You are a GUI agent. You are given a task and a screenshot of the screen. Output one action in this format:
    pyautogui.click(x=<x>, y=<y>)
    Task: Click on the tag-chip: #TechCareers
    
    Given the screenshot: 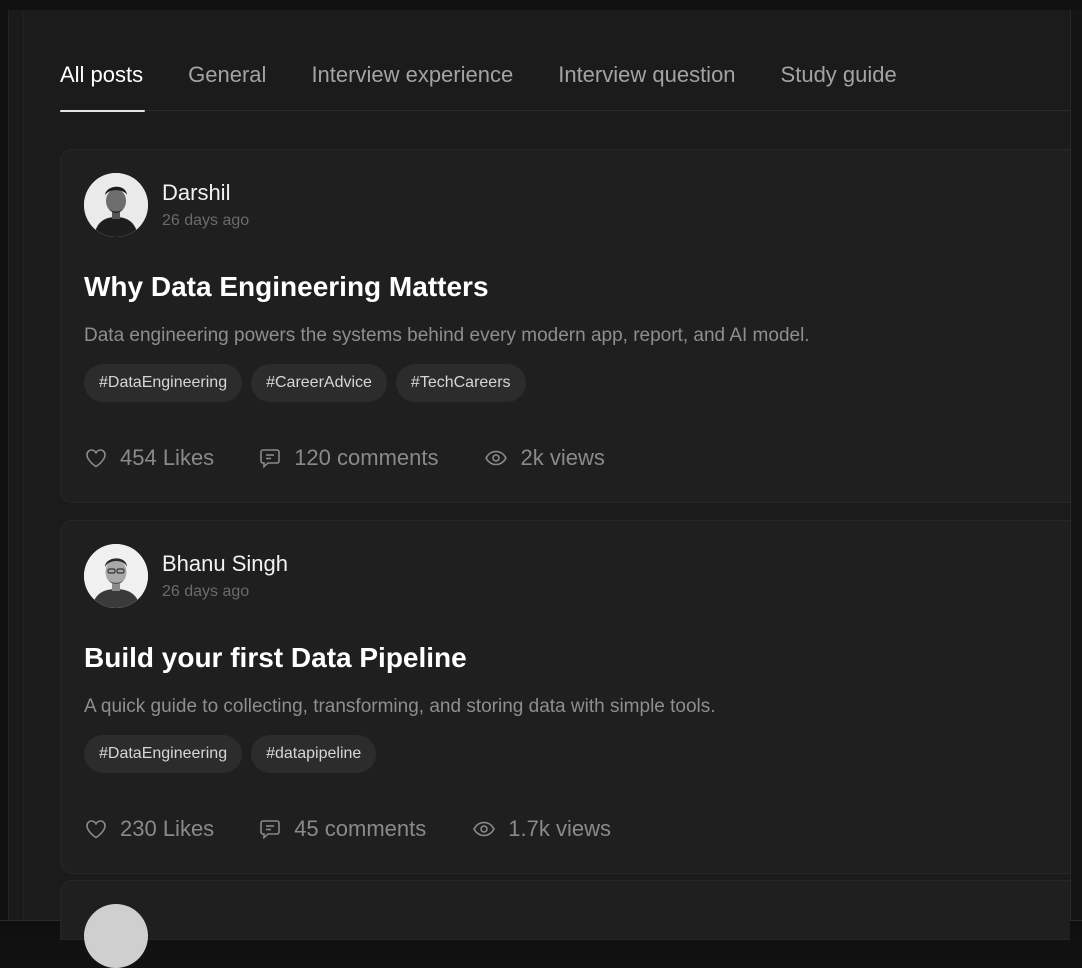 What is the action you would take?
    pyautogui.click(x=460, y=383)
    